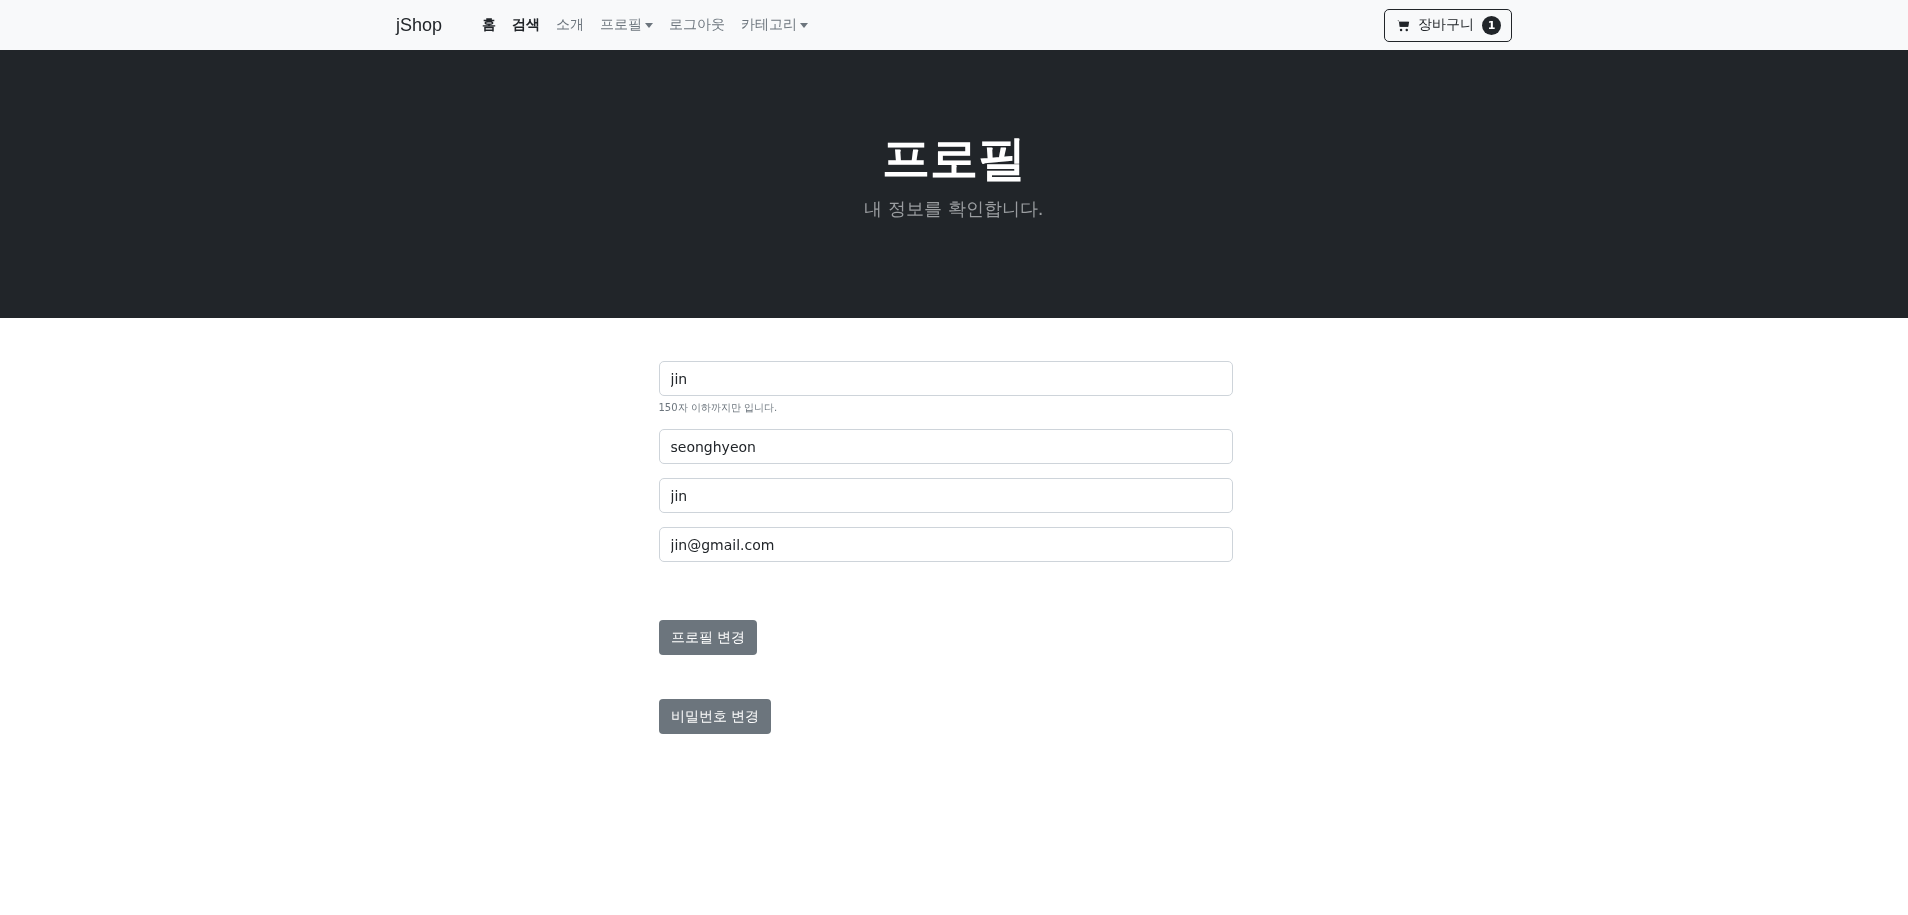 The width and height of the screenshot is (1908, 915). Describe the element at coordinates (1403, 25) in the screenshot. I see `cart-icon` at that location.